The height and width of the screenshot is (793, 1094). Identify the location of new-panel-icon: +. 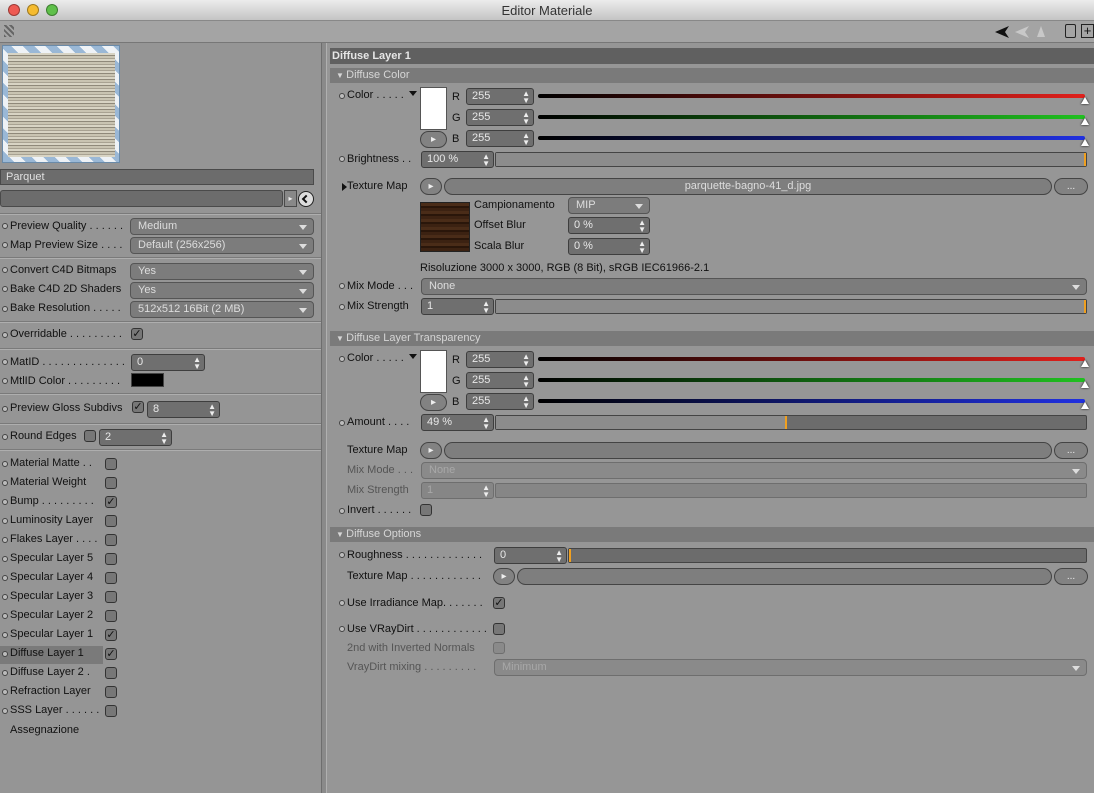
(1087, 31).